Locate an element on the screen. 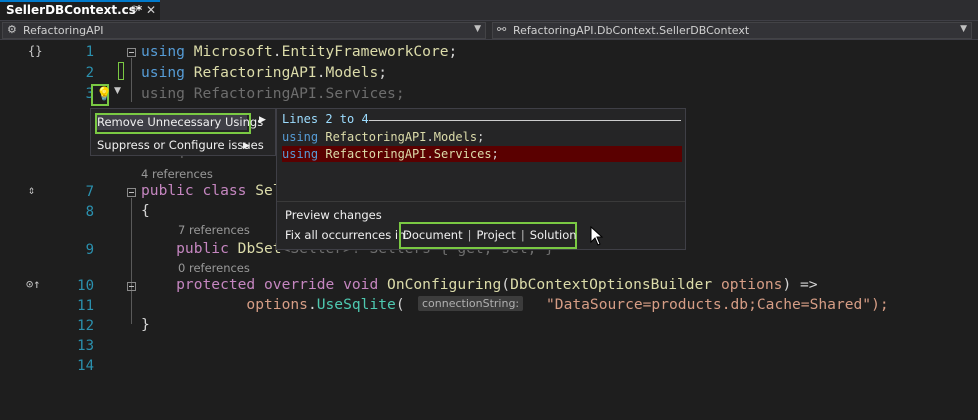  code-line-8: { is located at coordinates (145, 210).